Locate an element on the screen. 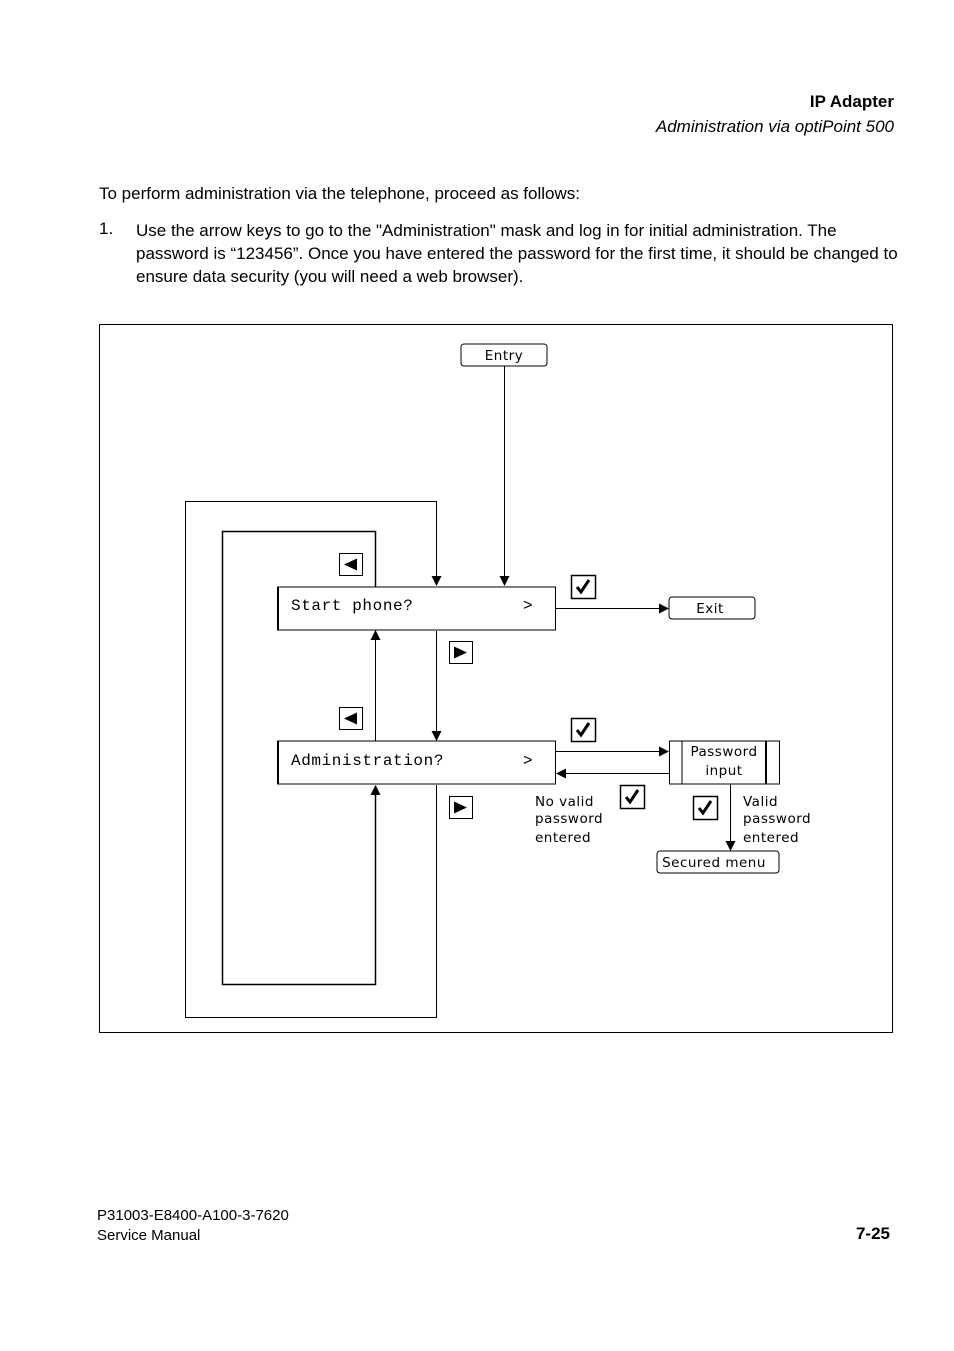 This screenshot has width=954, height=1351. page-number: 7-25 is located at coordinates (872, 1233).